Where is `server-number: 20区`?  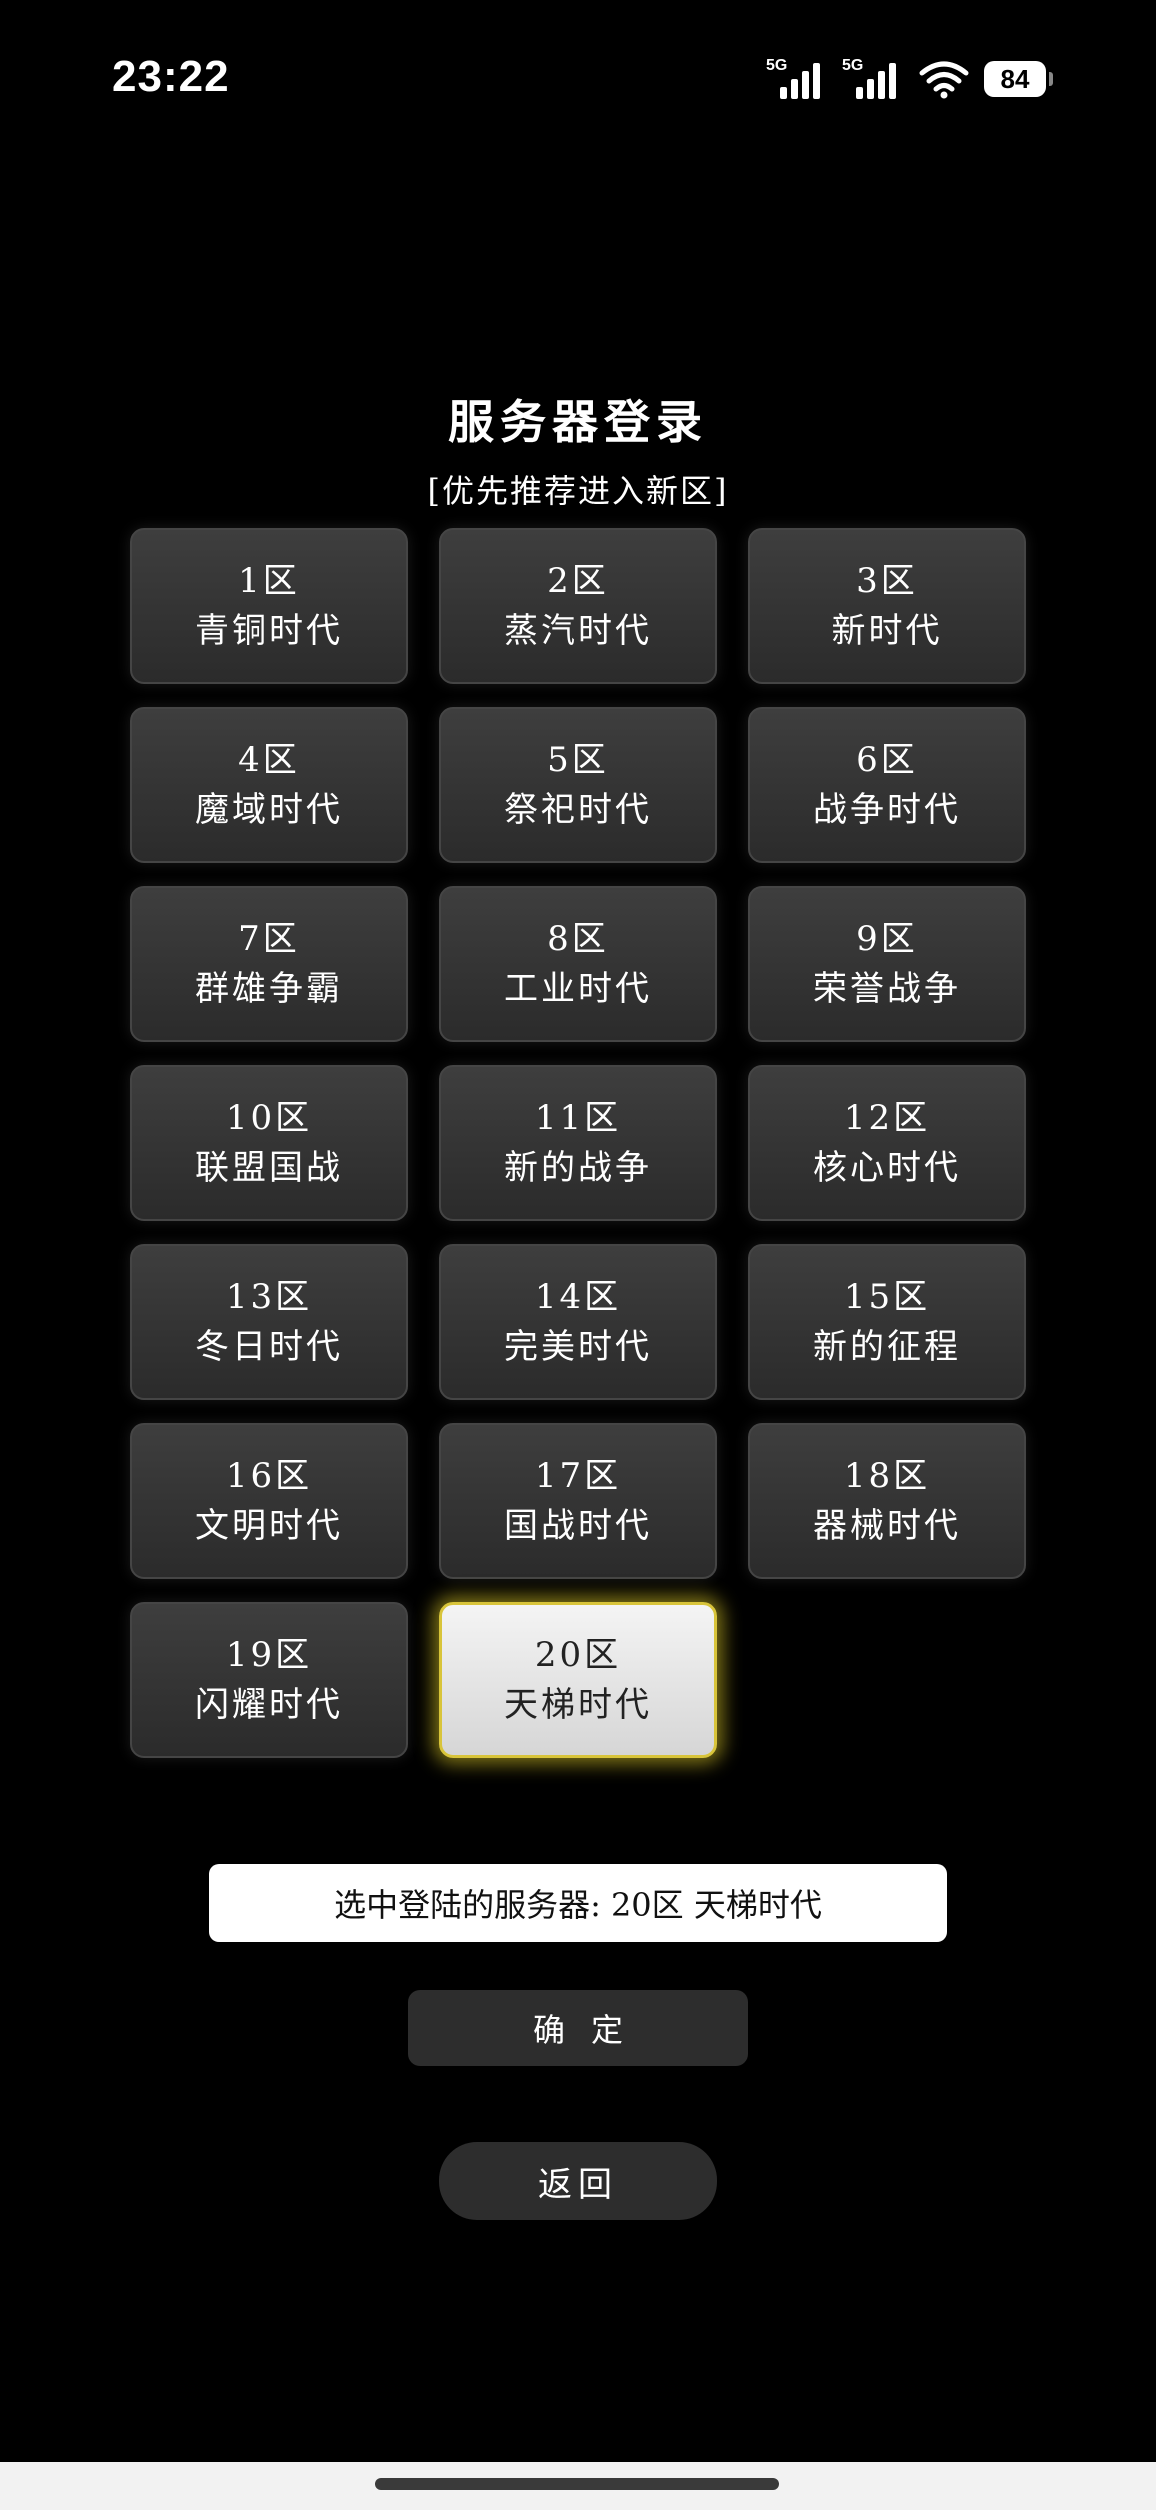
server-number: 20区 is located at coordinates (578, 1655).